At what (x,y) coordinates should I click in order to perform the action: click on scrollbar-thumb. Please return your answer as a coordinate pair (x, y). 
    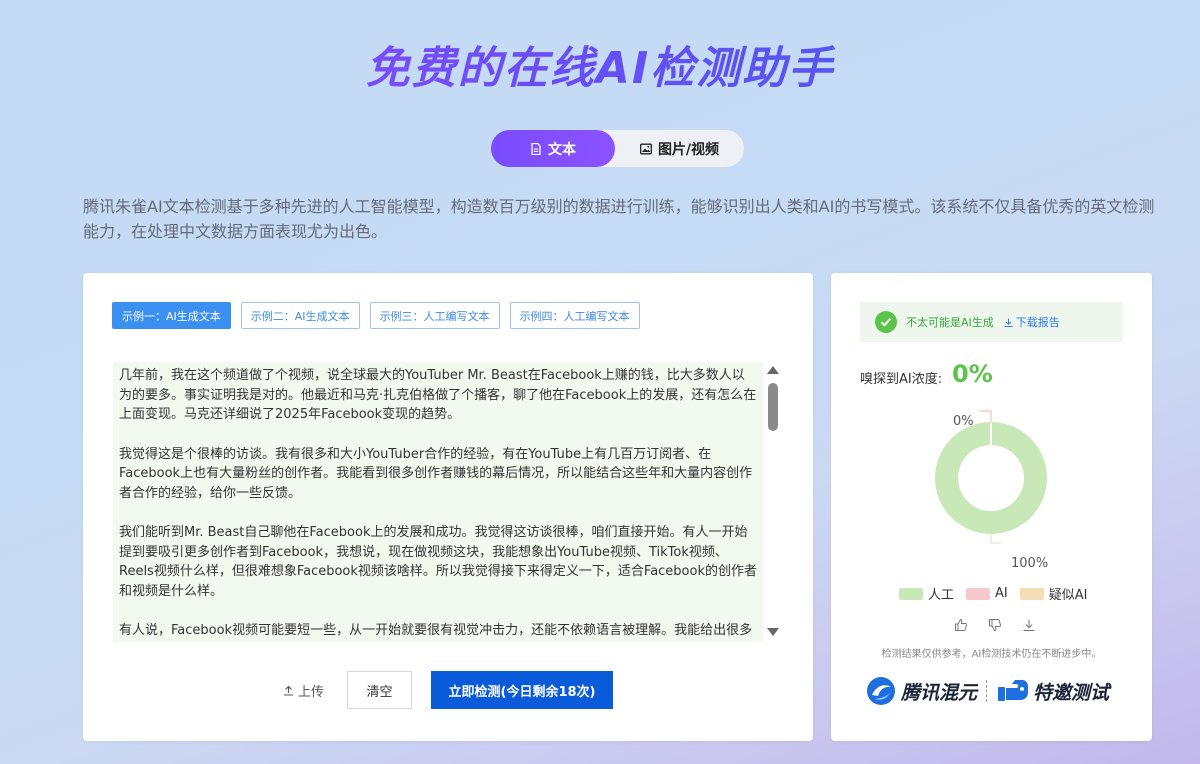
    Looking at the image, I should click on (773, 407).